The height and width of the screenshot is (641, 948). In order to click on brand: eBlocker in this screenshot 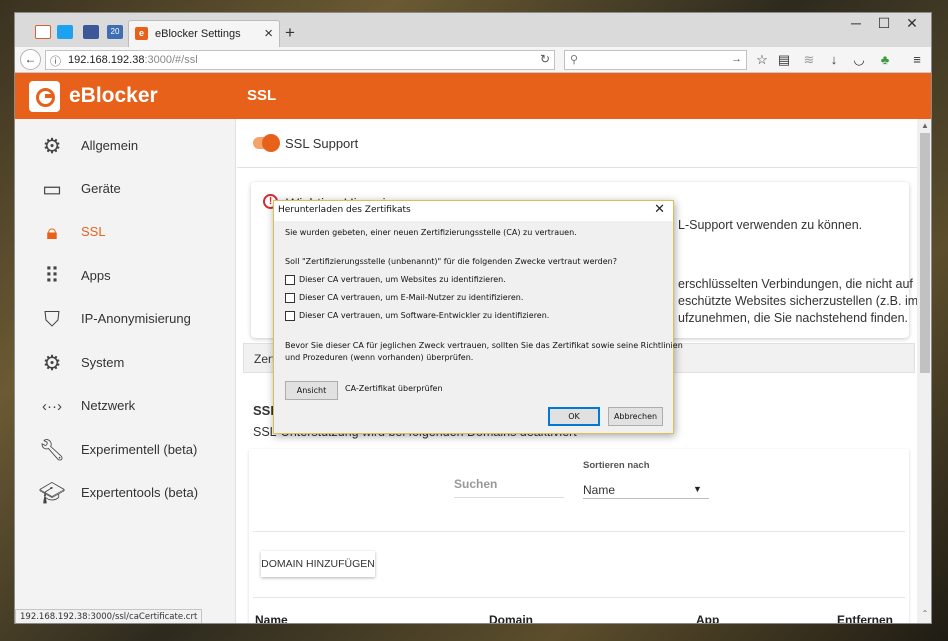, I will do `click(125, 96)`.